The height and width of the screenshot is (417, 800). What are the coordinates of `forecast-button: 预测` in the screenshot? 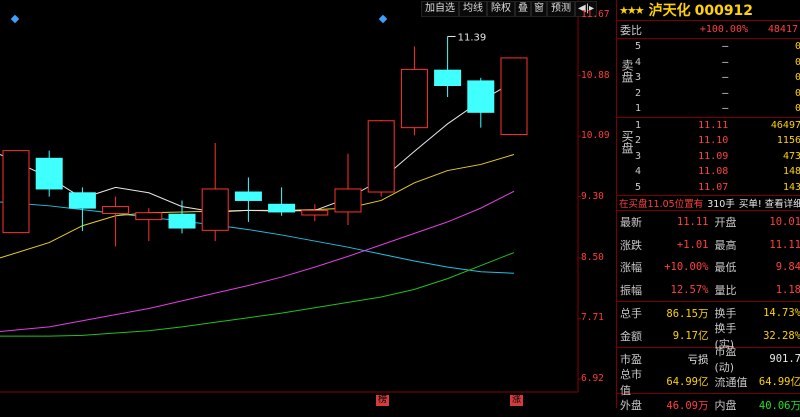 It's located at (561, 9).